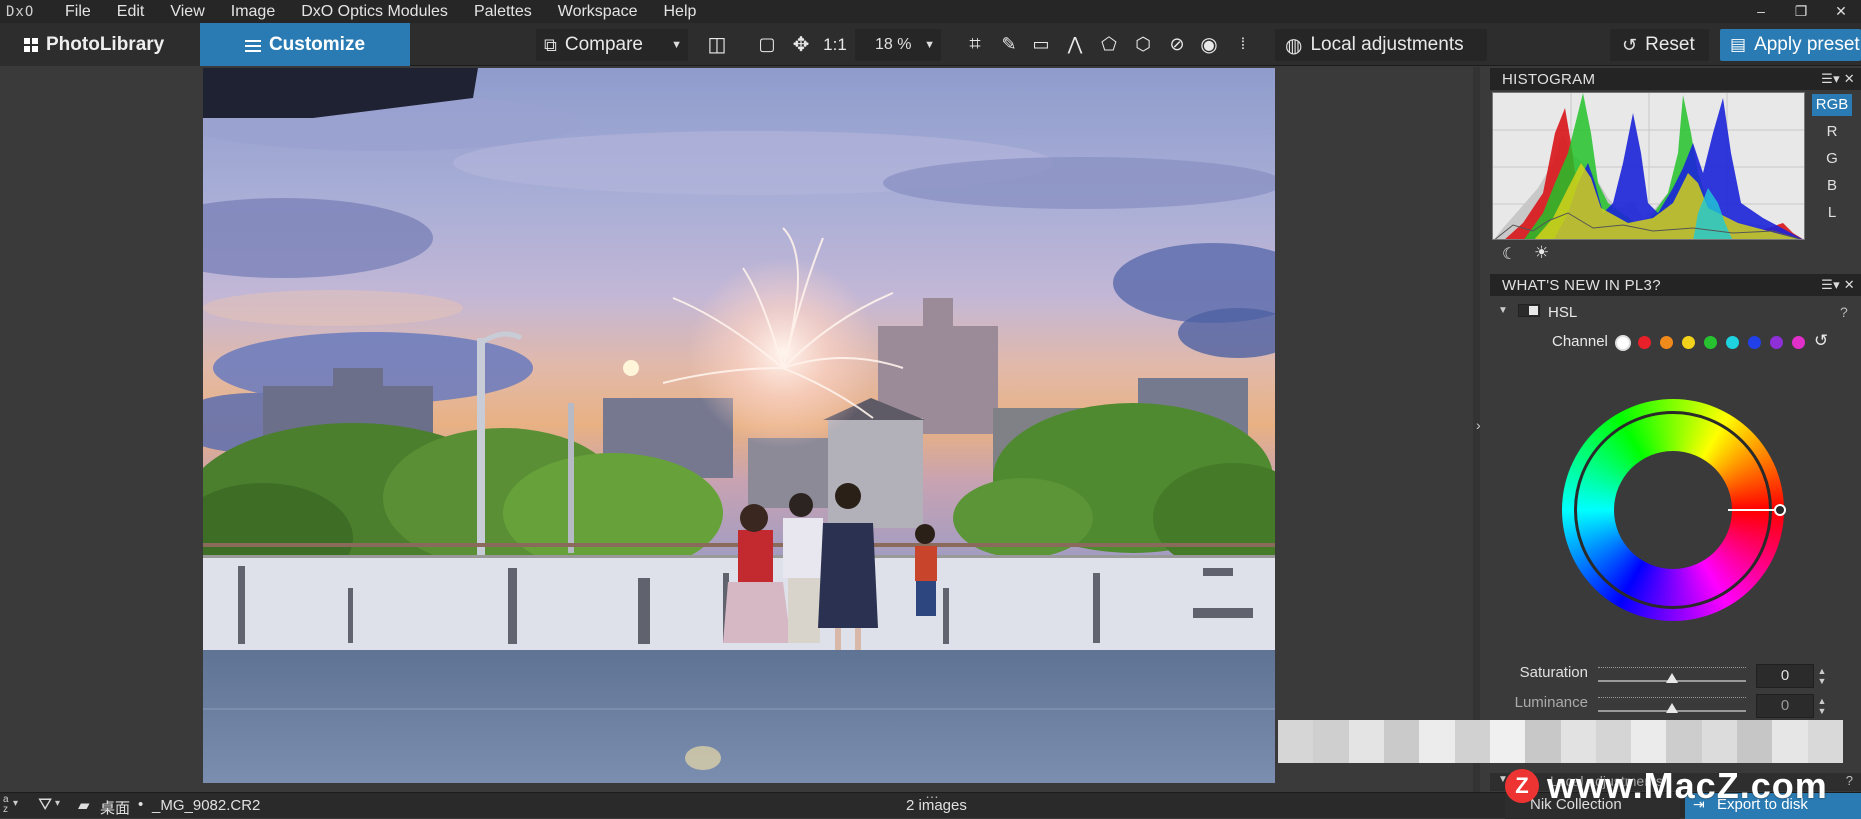 This screenshot has width=1861, height=819. I want to click on local-adjustments-icon: ◍, so click(1294, 45).